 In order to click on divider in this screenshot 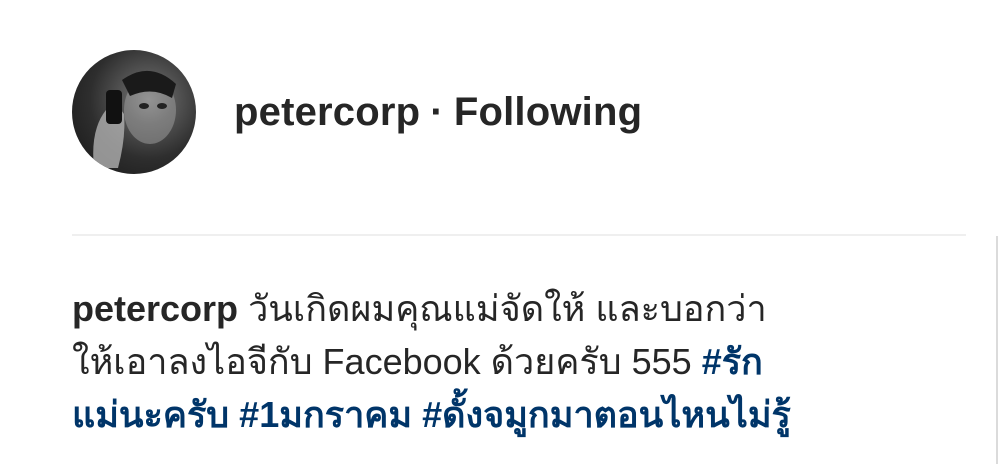, I will do `click(519, 235)`.